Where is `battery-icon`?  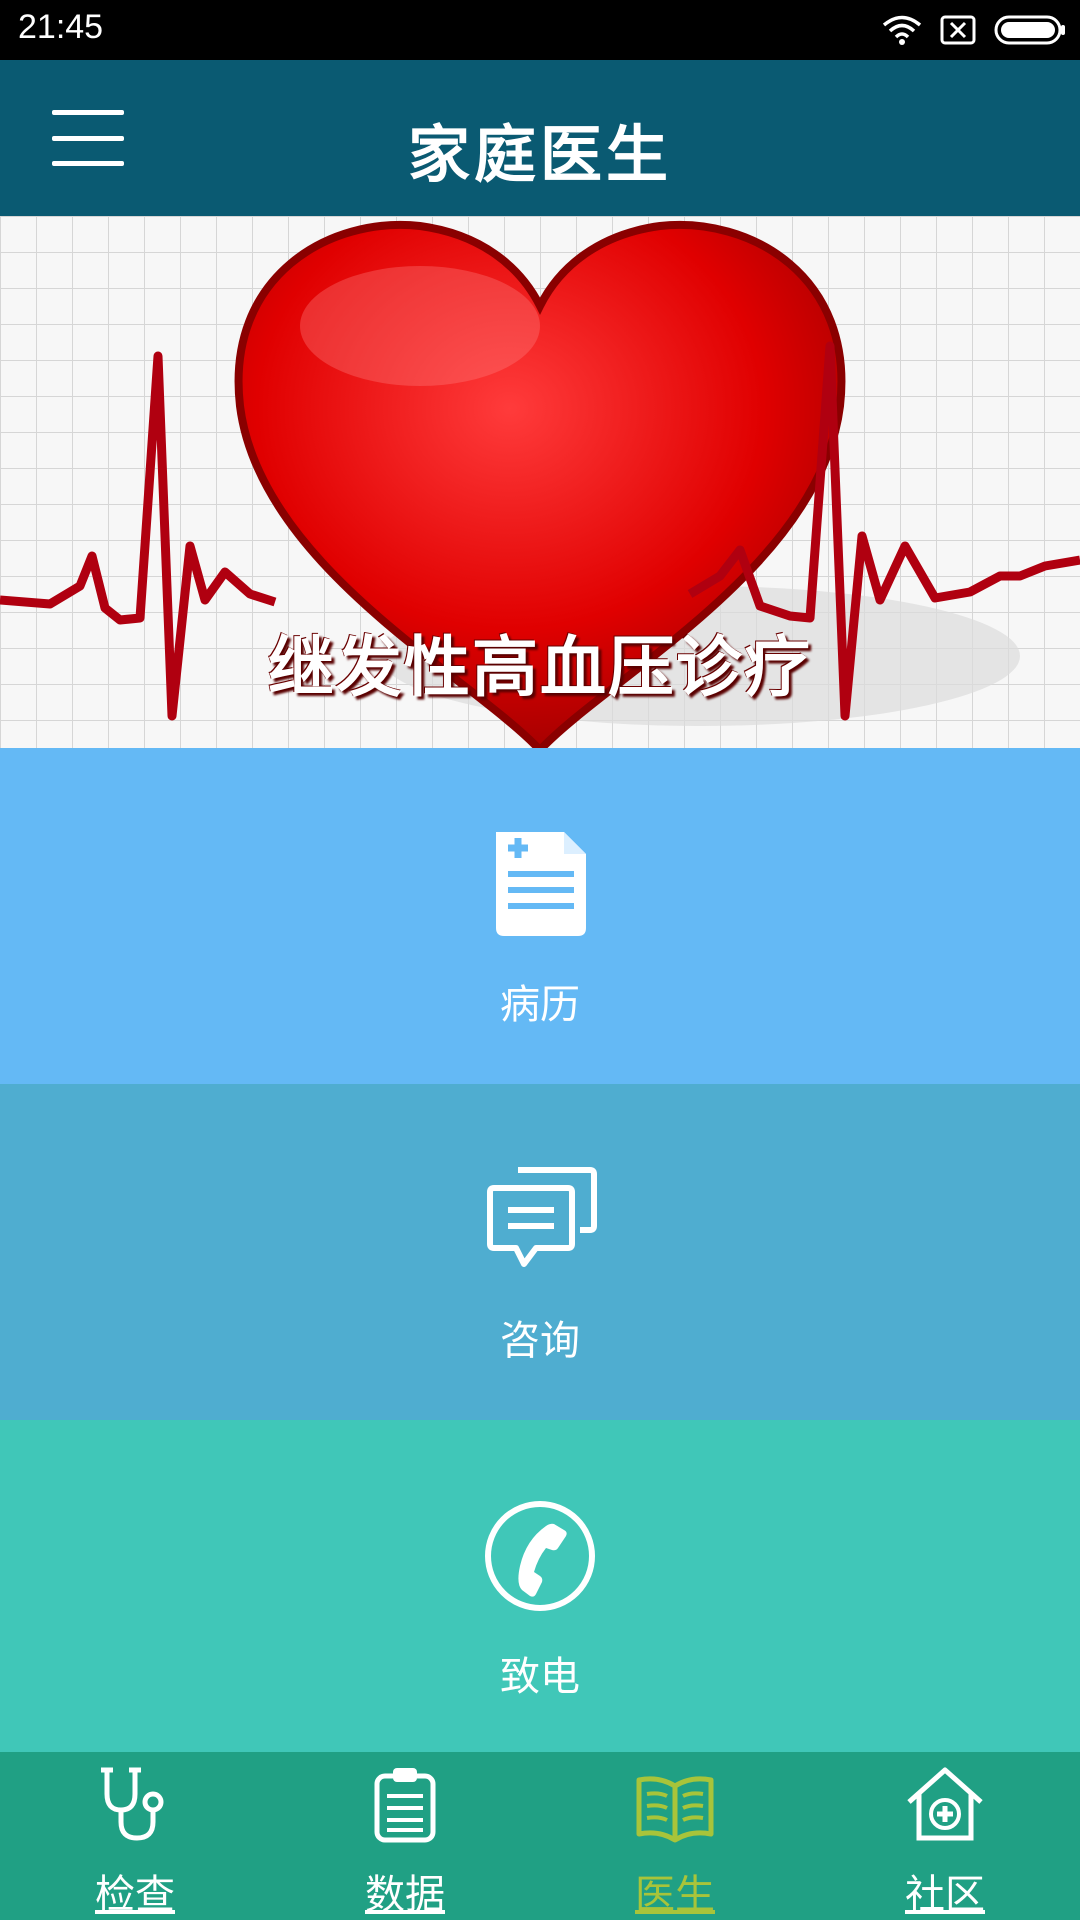 battery-icon is located at coordinates (1029, 30).